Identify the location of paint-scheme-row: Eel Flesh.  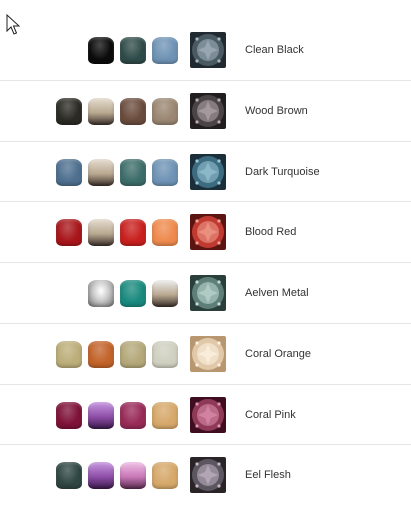
(205, 475).